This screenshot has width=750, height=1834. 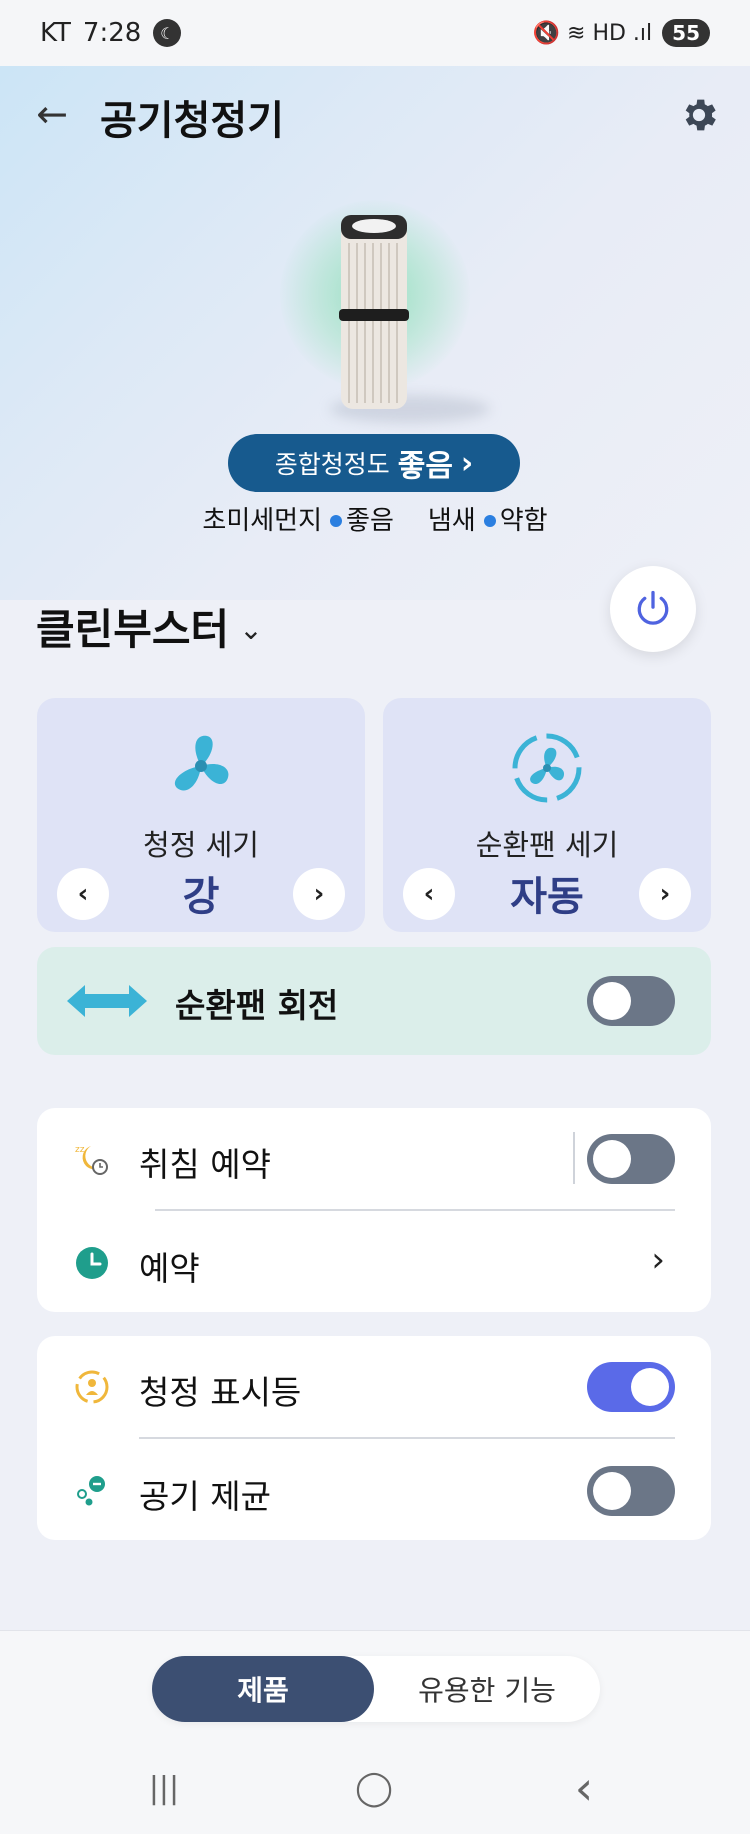 I want to click on circulation-fan-icon, so click(x=547, y=768).